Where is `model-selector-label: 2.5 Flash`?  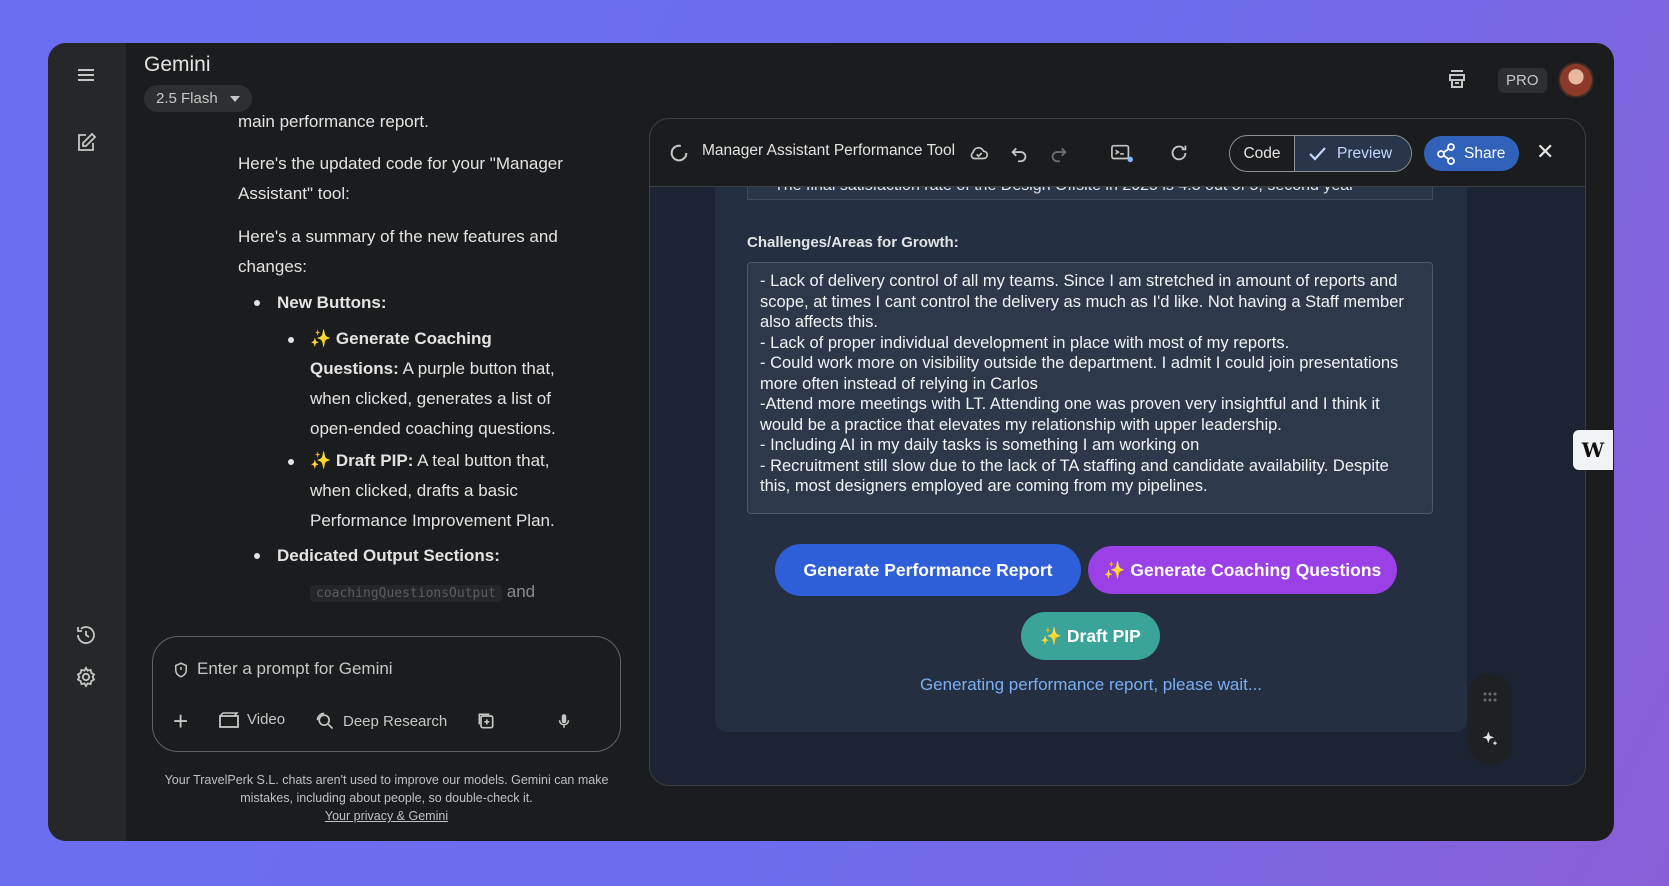 model-selector-label: 2.5 Flash is located at coordinates (187, 98).